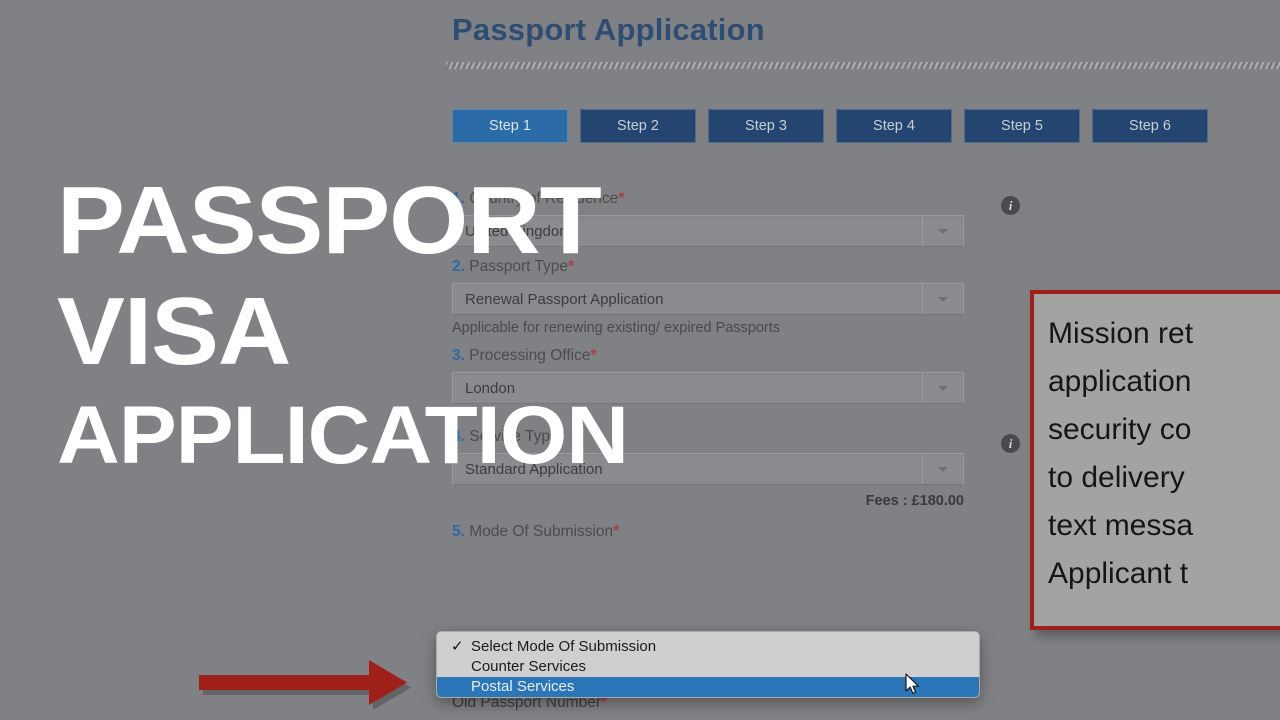 The height and width of the screenshot is (720, 1280). What do you see at coordinates (894, 126) in the screenshot?
I see `step-button-4: Step 4` at bounding box center [894, 126].